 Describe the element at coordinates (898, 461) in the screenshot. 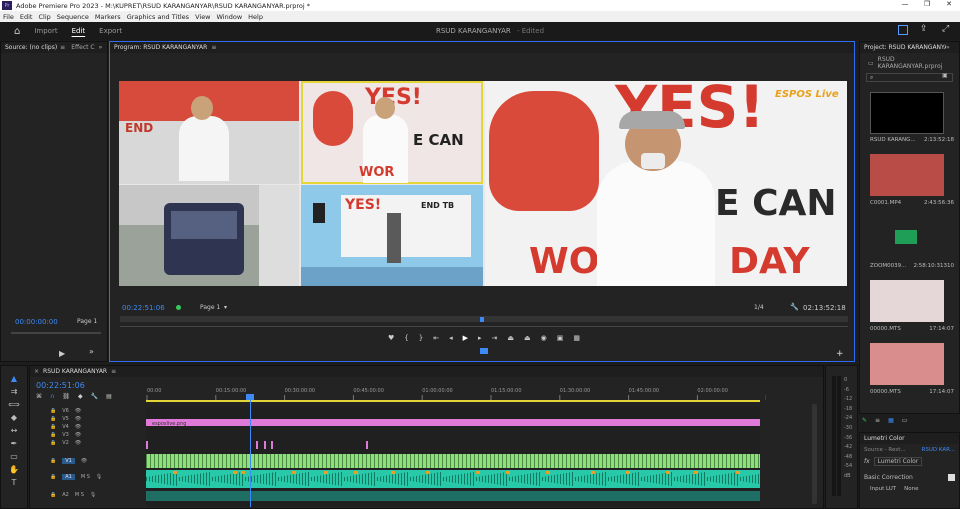

I see `lumetri-effect-select: Lumetri Color` at that location.